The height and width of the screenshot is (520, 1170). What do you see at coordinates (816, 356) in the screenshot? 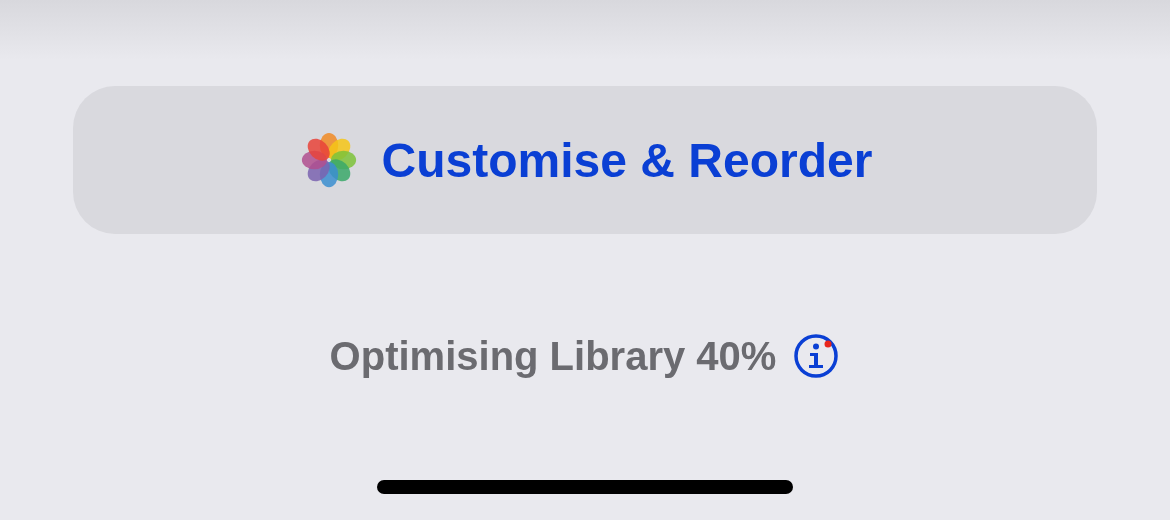
I see `info-icon` at bounding box center [816, 356].